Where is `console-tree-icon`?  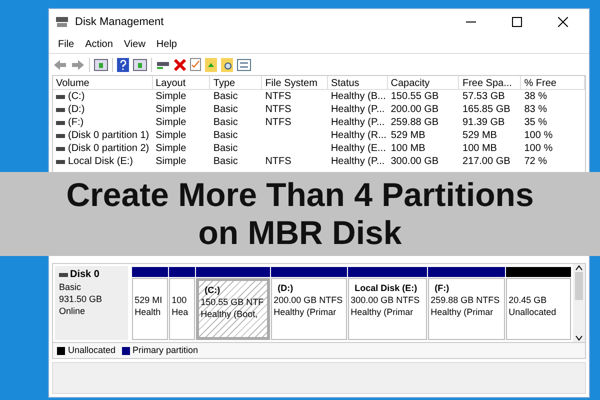
console-tree-icon is located at coordinates (101, 64).